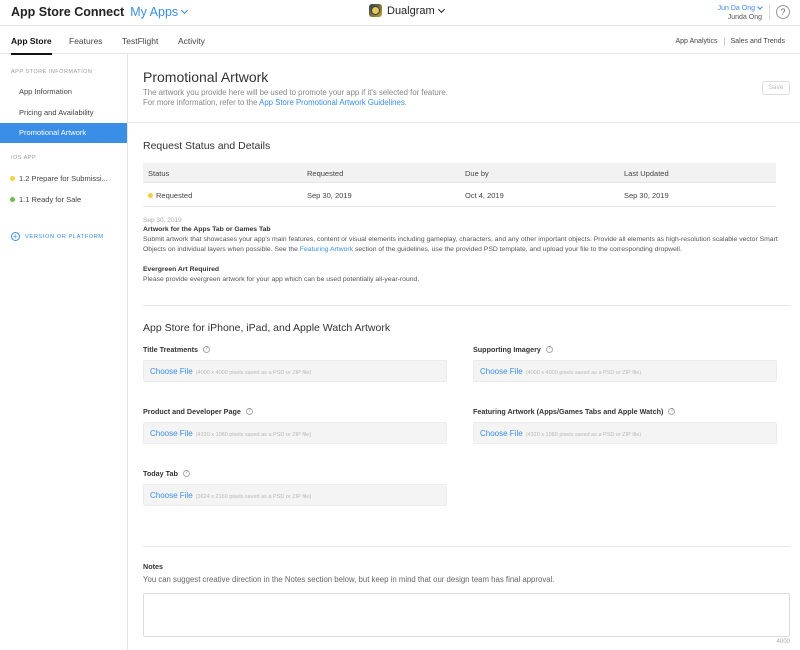  Describe the element at coordinates (740, 13) in the screenshot. I see `user-menu: Jun Da Ong Junda Ong` at that location.